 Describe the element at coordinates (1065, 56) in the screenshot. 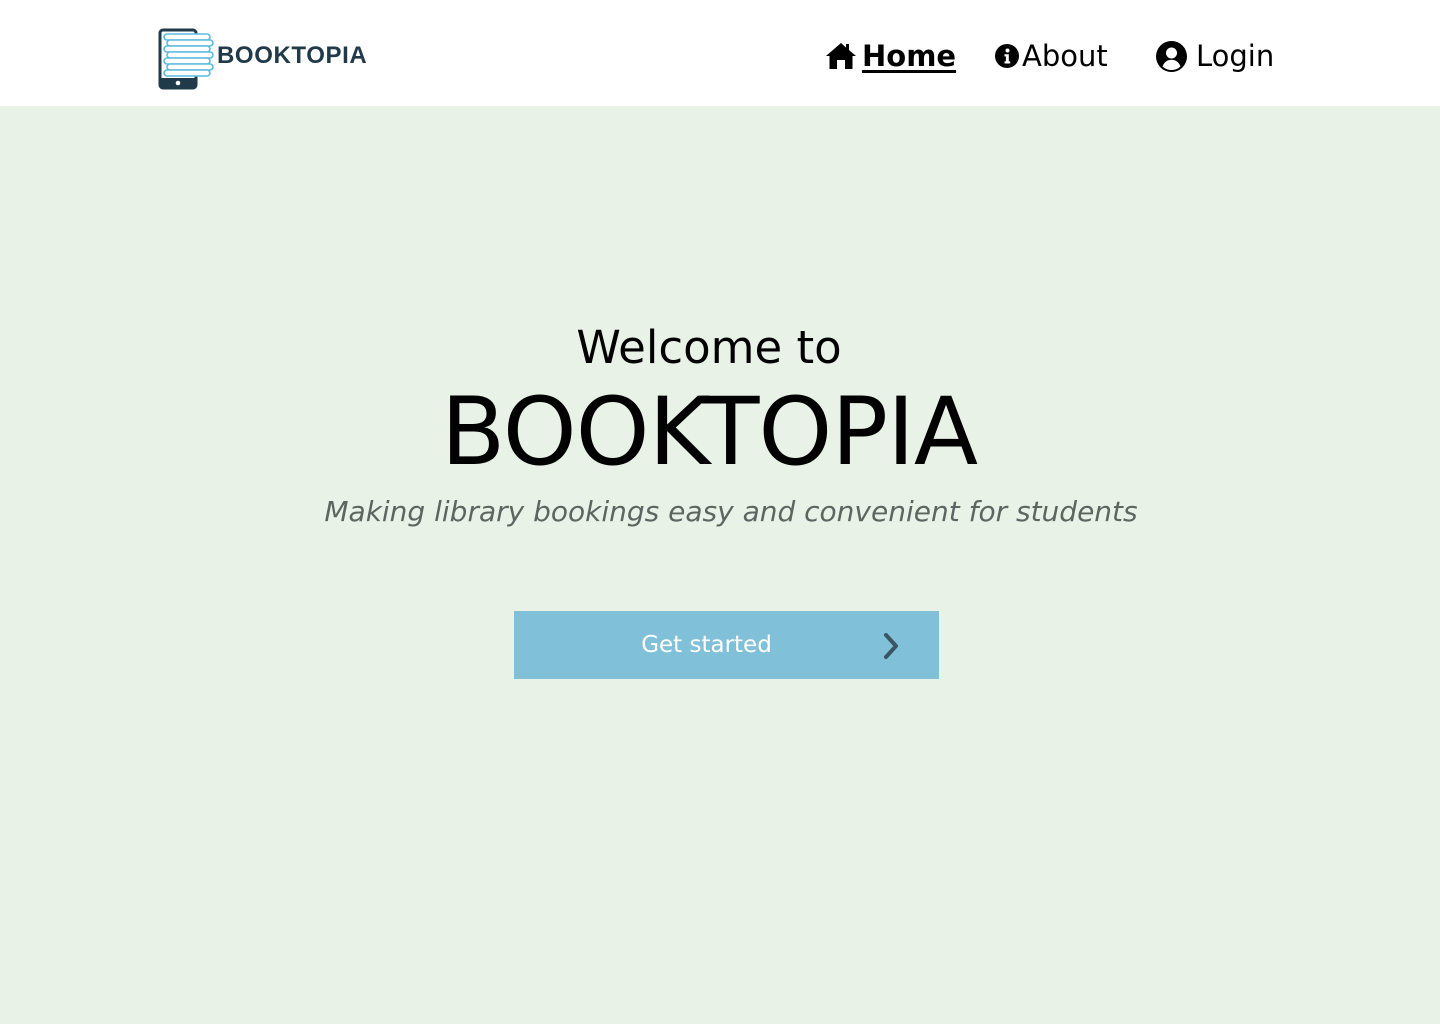

I see `nav-about-label: About` at that location.